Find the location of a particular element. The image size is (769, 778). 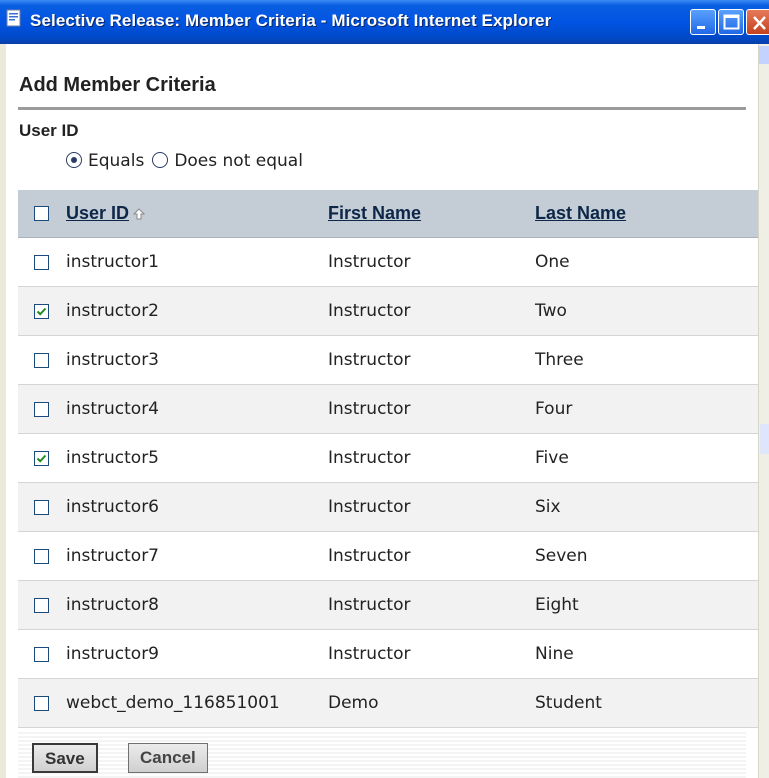

user-id-cell: instructor1 is located at coordinates (113, 262).